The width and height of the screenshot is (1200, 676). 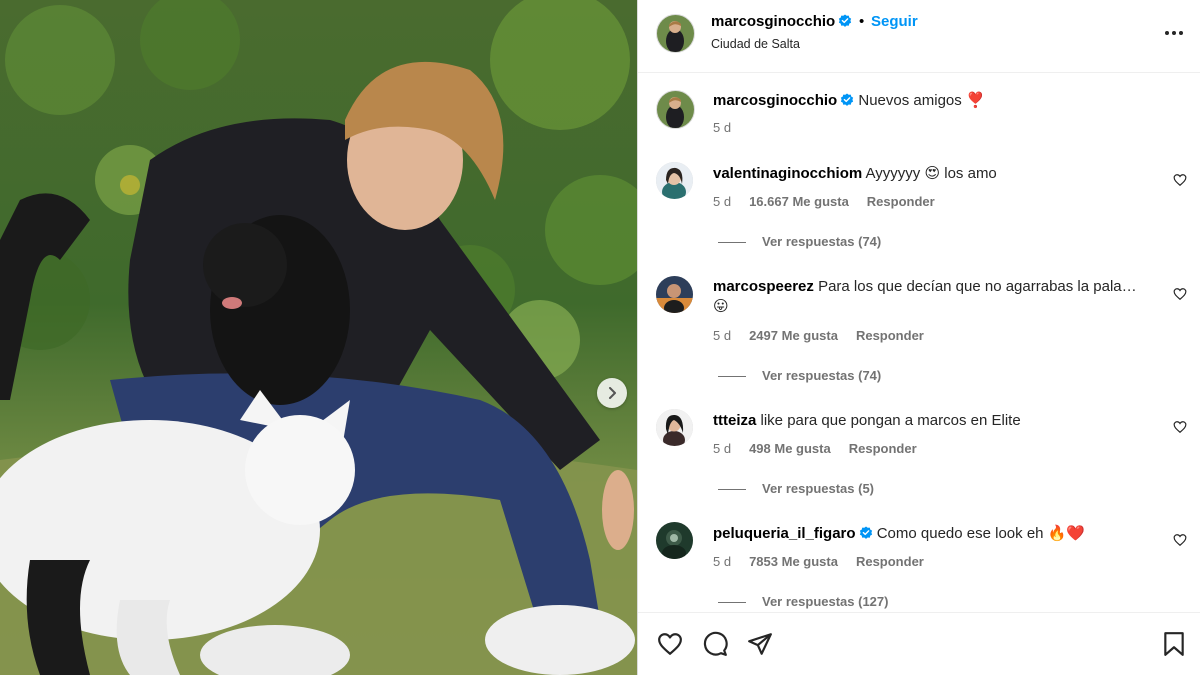 I want to click on comment-text-row: valentinaginocchiom Ayyyyyy 😍 los amo, so click(x=933, y=174).